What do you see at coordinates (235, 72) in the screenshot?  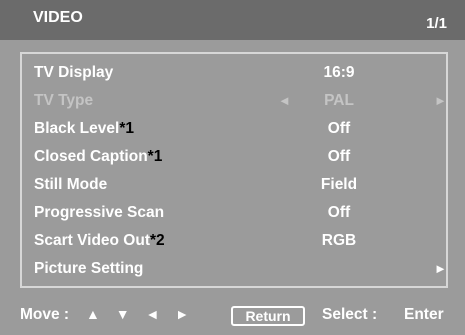 I see `menu-item-tv-display: TV Display 16:9` at bounding box center [235, 72].